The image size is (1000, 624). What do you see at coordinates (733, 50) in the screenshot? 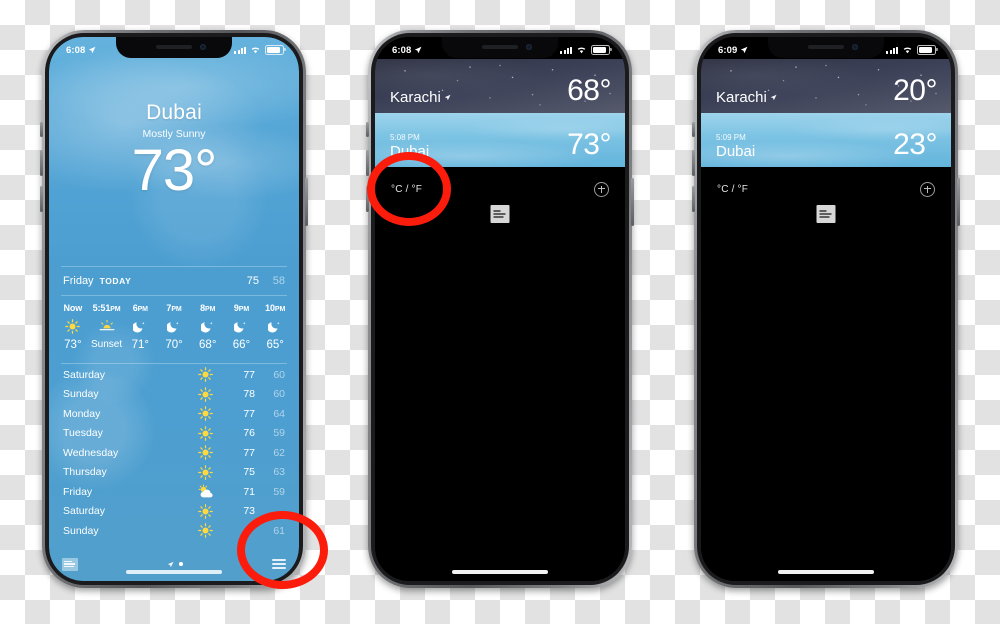
I see `status-left: 6:09` at bounding box center [733, 50].